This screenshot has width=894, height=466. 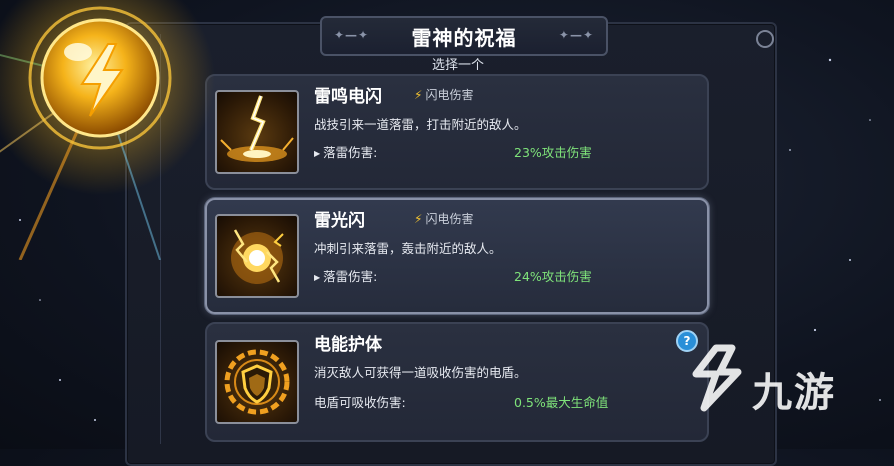 What do you see at coordinates (160, 239) in the screenshot?
I see `panel-rail` at bounding box center [160, 239].